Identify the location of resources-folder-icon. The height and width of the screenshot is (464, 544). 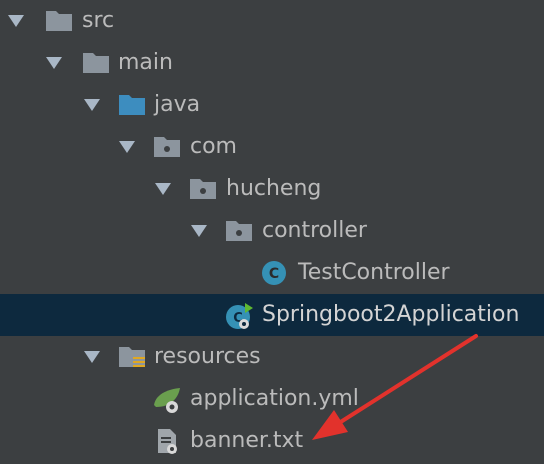
(132, 357).